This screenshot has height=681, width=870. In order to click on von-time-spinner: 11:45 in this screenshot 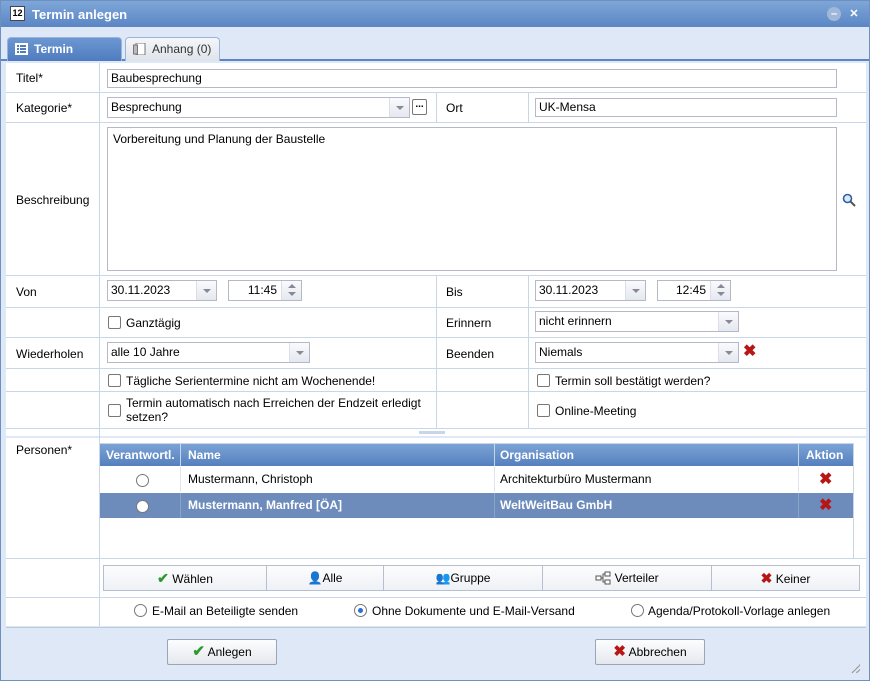, I will do `click(265, 290)`.